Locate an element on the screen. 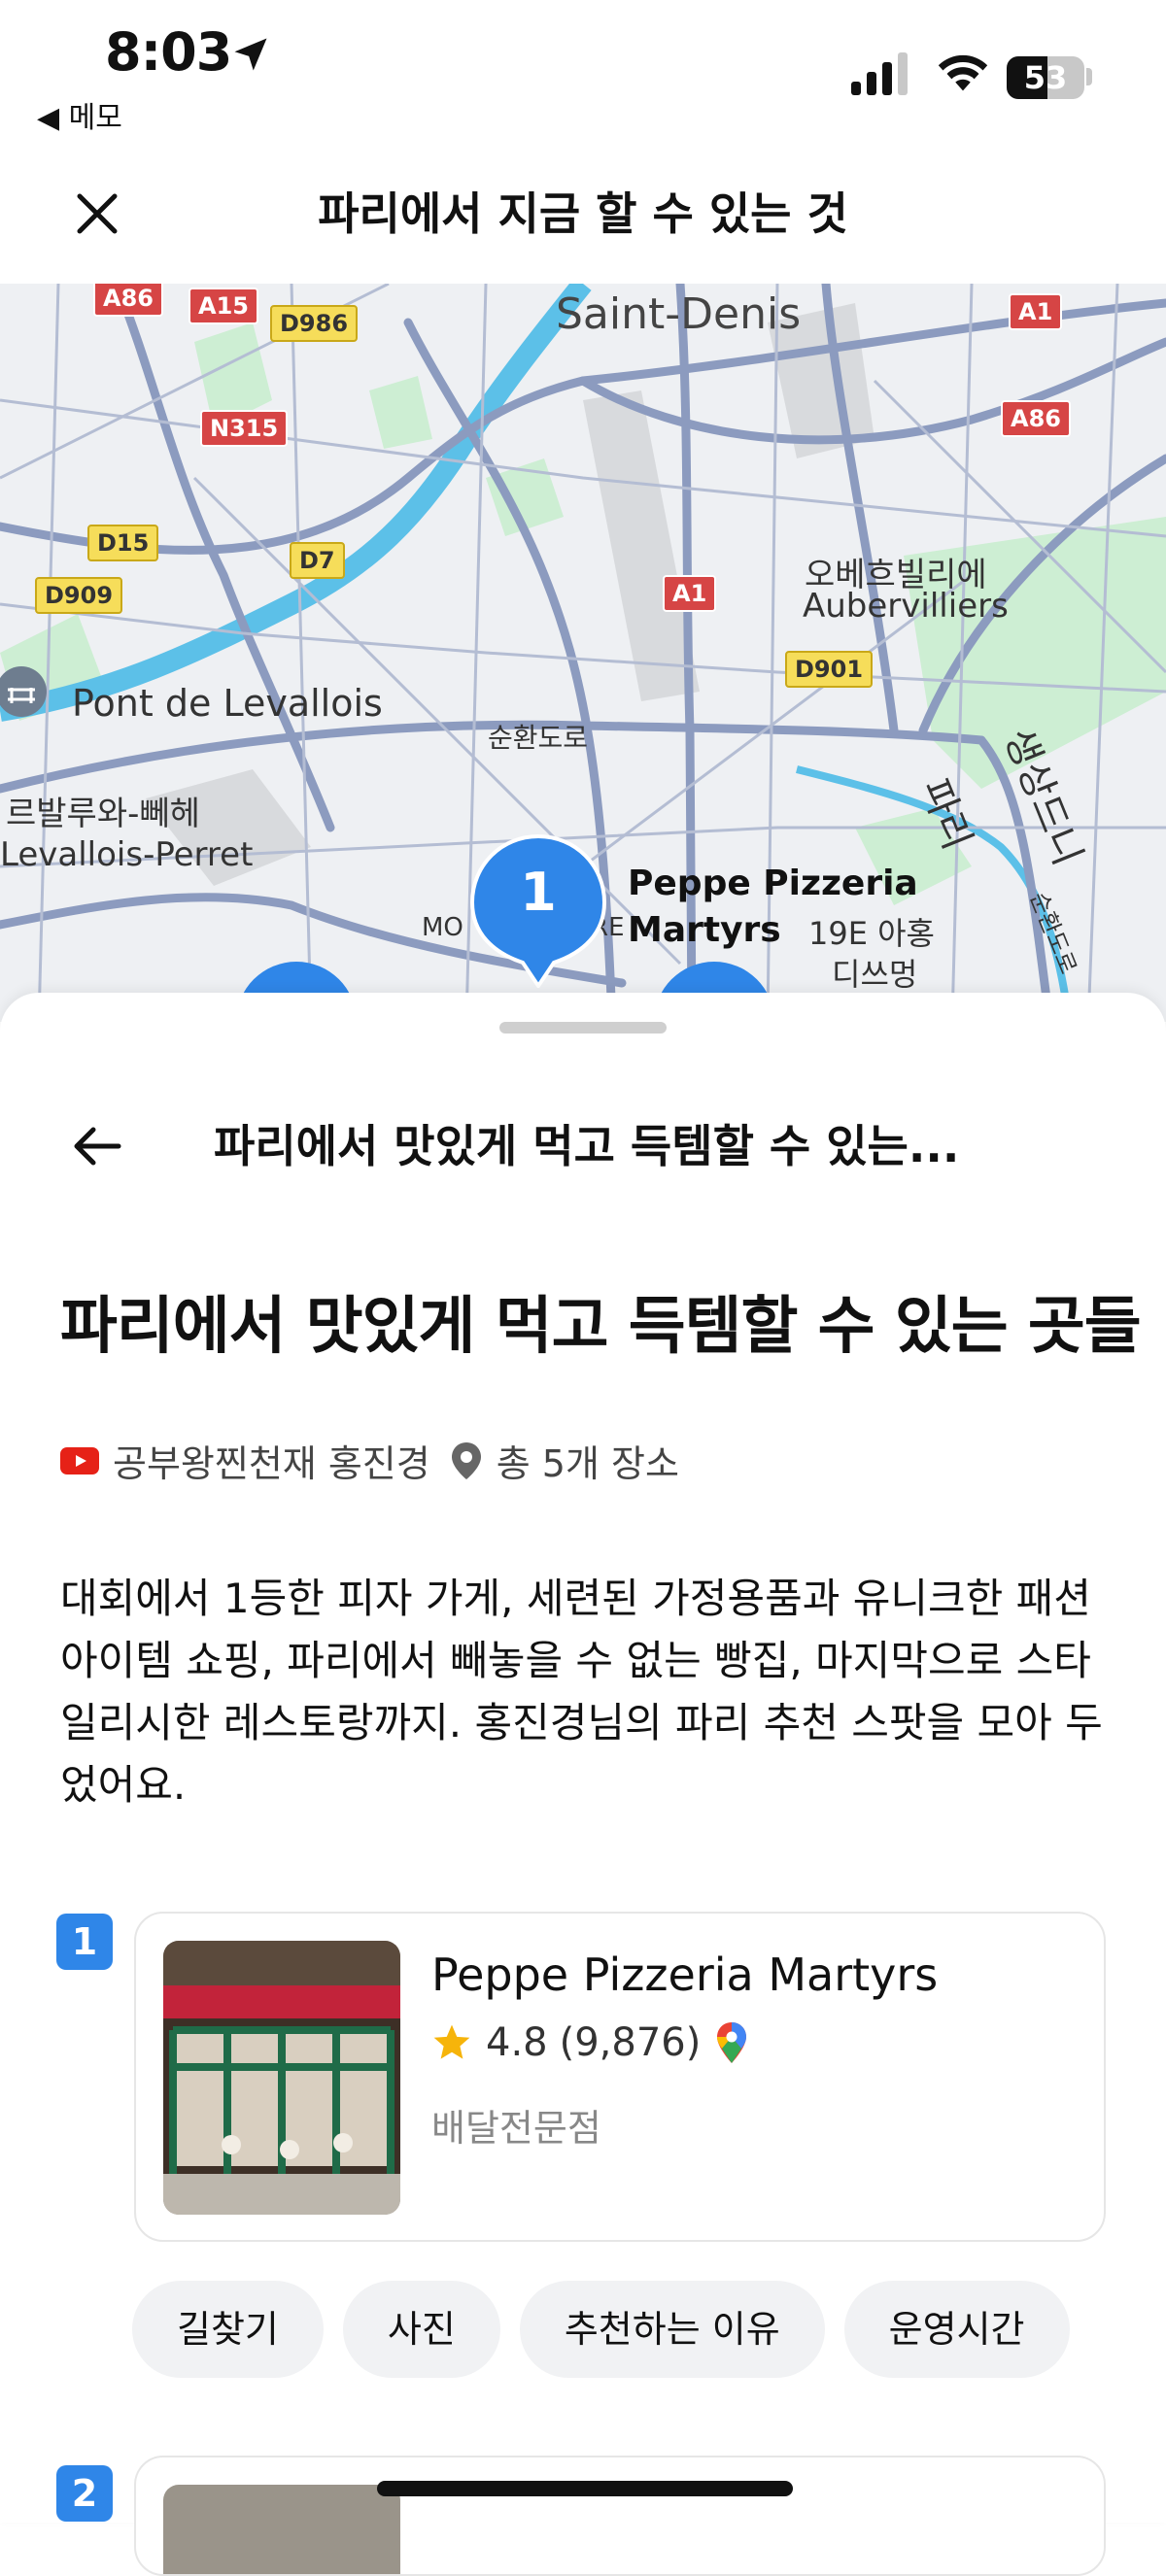  map-label-levallois: Levallois-Perret is located at coordinates (127, 854).